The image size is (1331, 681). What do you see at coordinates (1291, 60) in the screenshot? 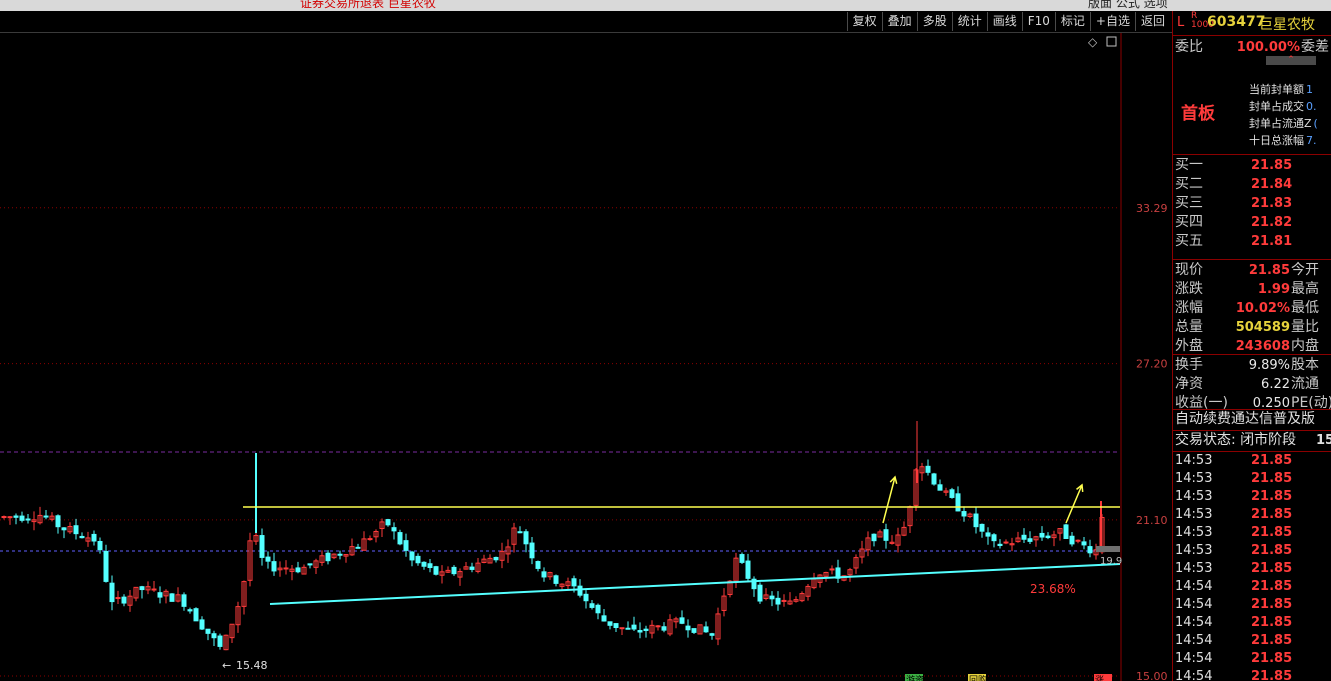
I see `collapse-button: ⌃` at bounding box center [1291, 60].